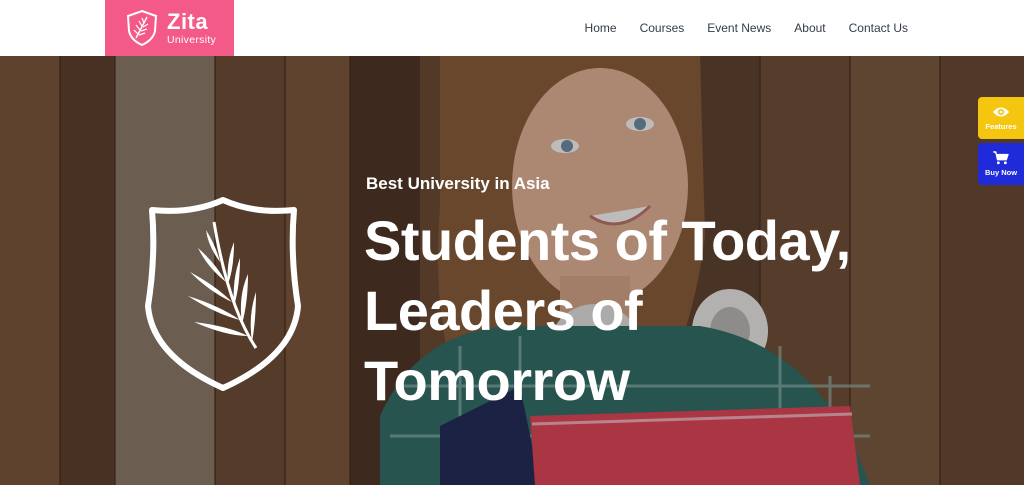 The image size is (1024, 485). Describe the element at coordinates (809, 28) in the screenshot. I see `nav-about: About` at that location.